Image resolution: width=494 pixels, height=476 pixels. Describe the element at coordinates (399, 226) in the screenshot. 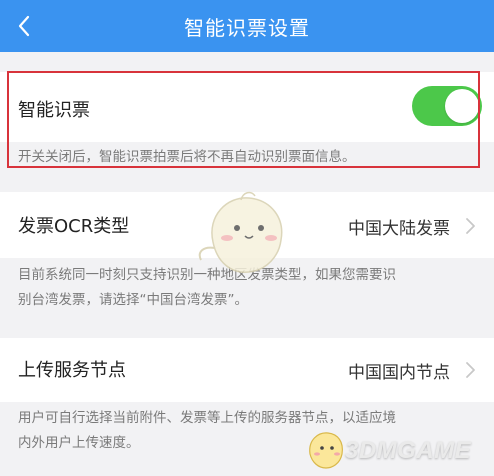

I see `ocr-type-value: 中国大陆发票` at that location.